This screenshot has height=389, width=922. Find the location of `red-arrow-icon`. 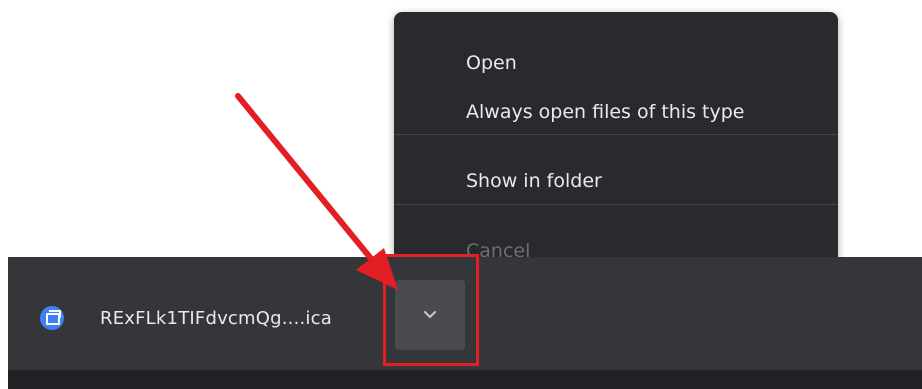

red-arrow-icon is located at coordinates (316, 191).